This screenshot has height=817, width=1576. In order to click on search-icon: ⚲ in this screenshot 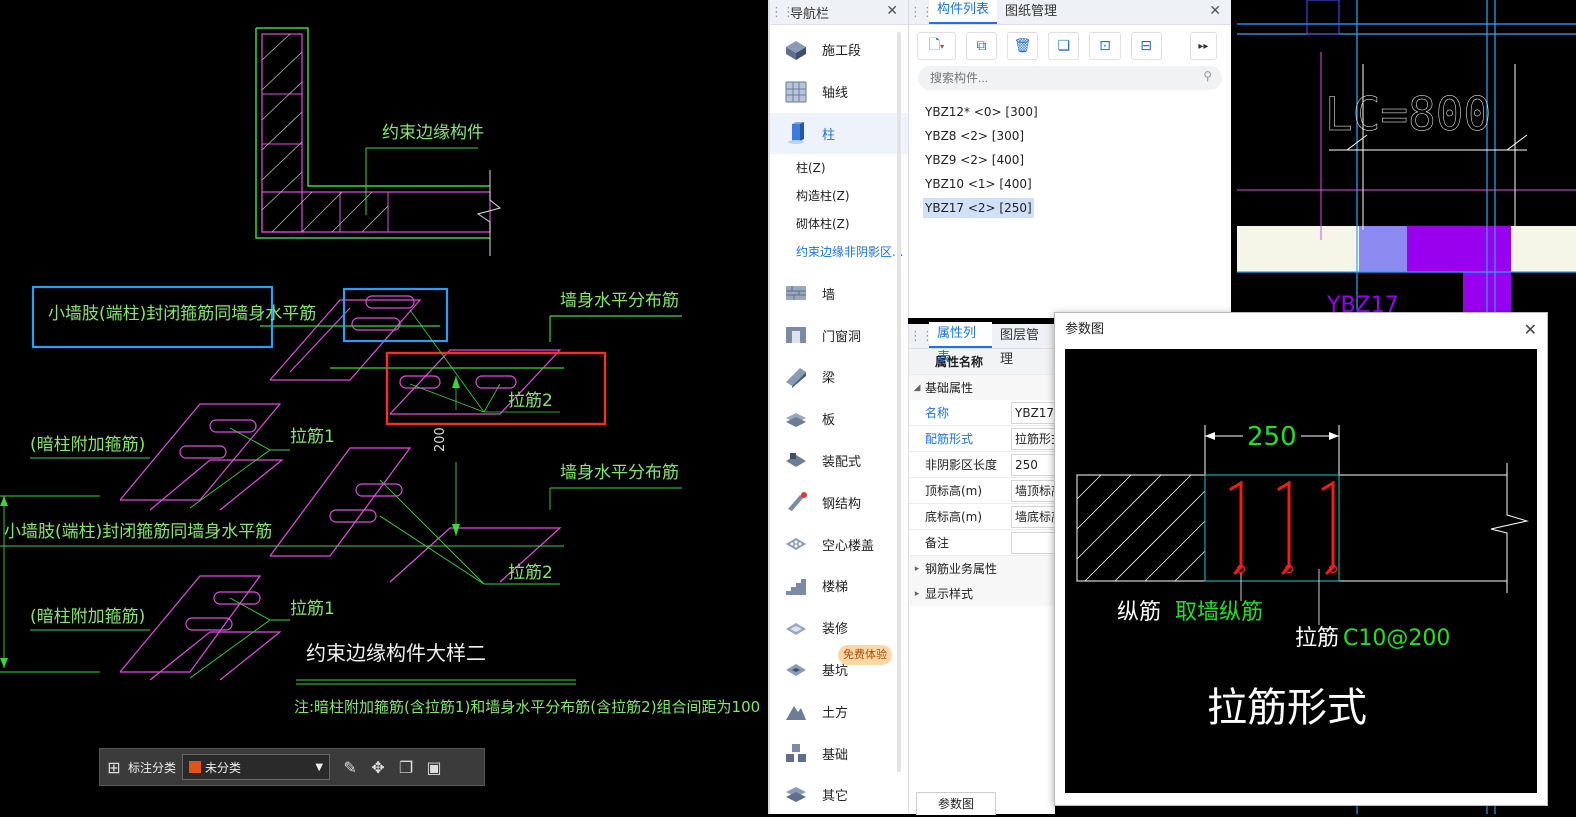, I will do `click(1207, 76)`.